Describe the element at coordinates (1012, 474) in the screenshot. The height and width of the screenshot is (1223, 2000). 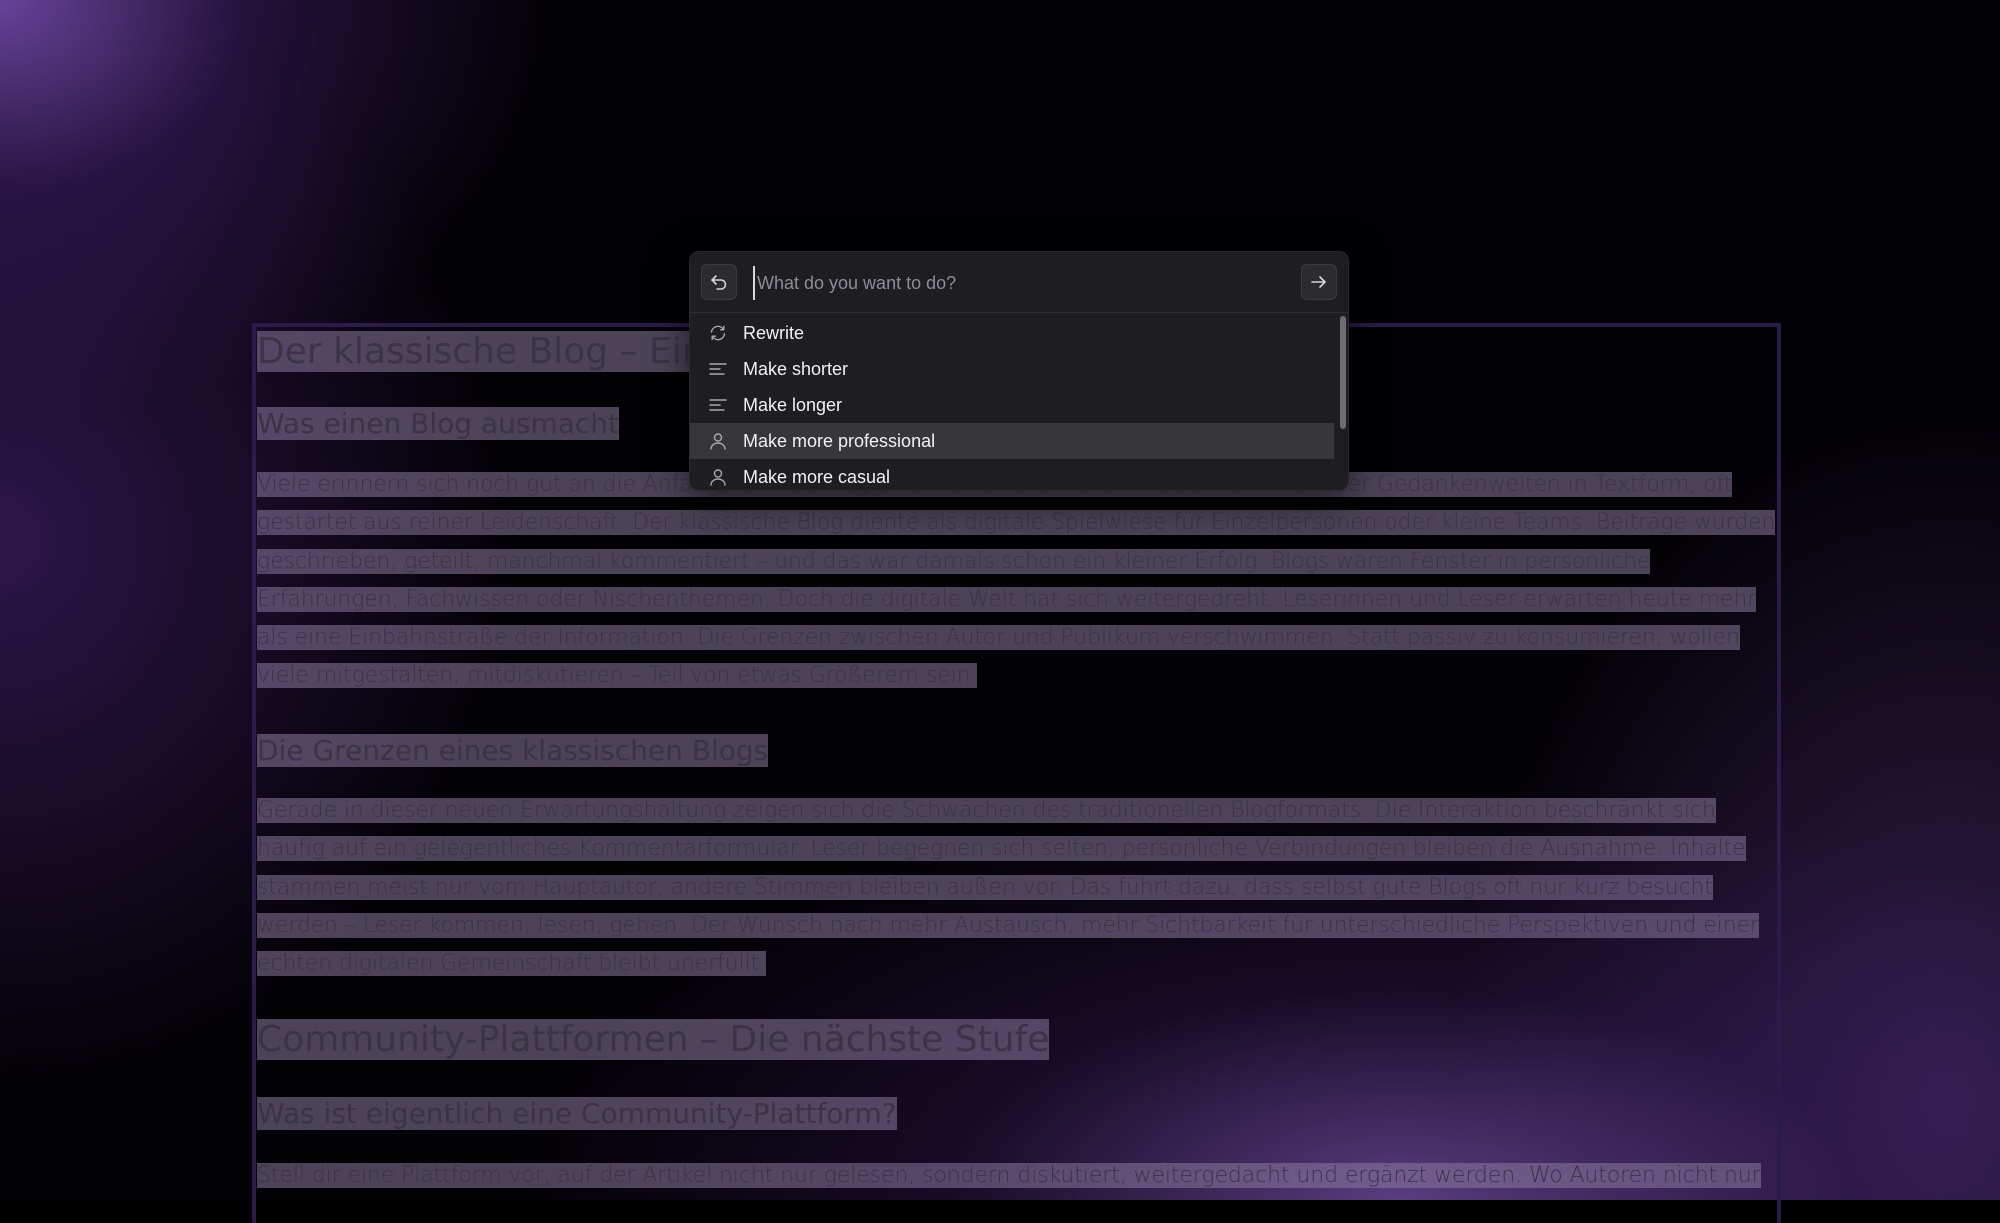
I see `command-item-make-more-casual: Make more casual` at that location.